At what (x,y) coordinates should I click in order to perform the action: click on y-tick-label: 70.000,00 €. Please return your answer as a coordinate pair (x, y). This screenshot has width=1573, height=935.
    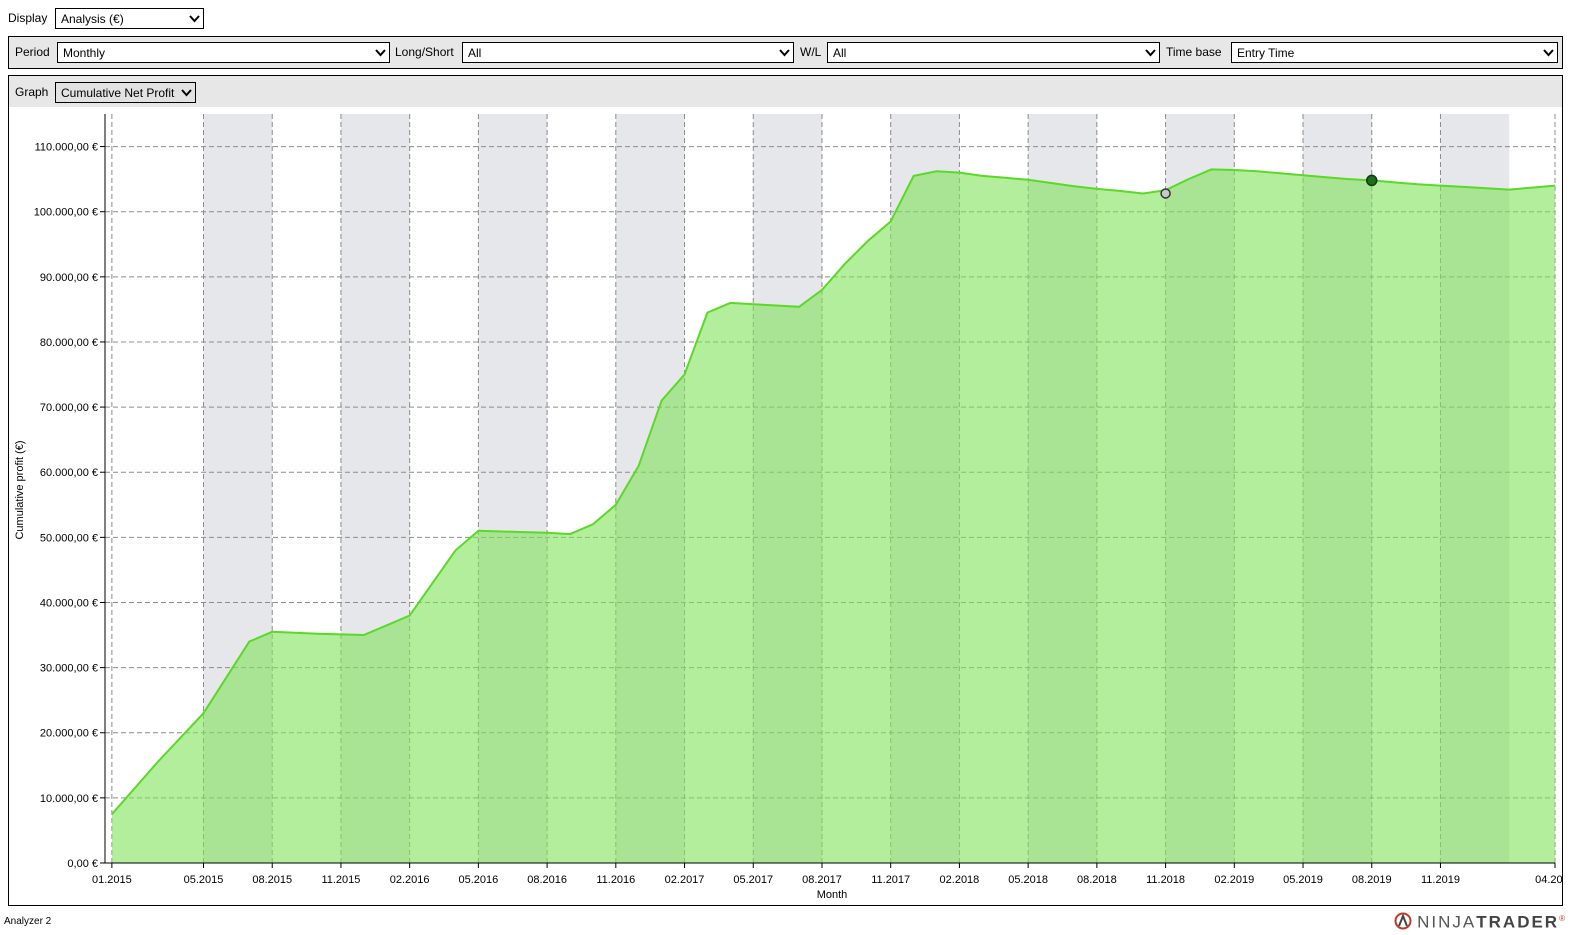
    Looking at the image, I should click on (69, 408).